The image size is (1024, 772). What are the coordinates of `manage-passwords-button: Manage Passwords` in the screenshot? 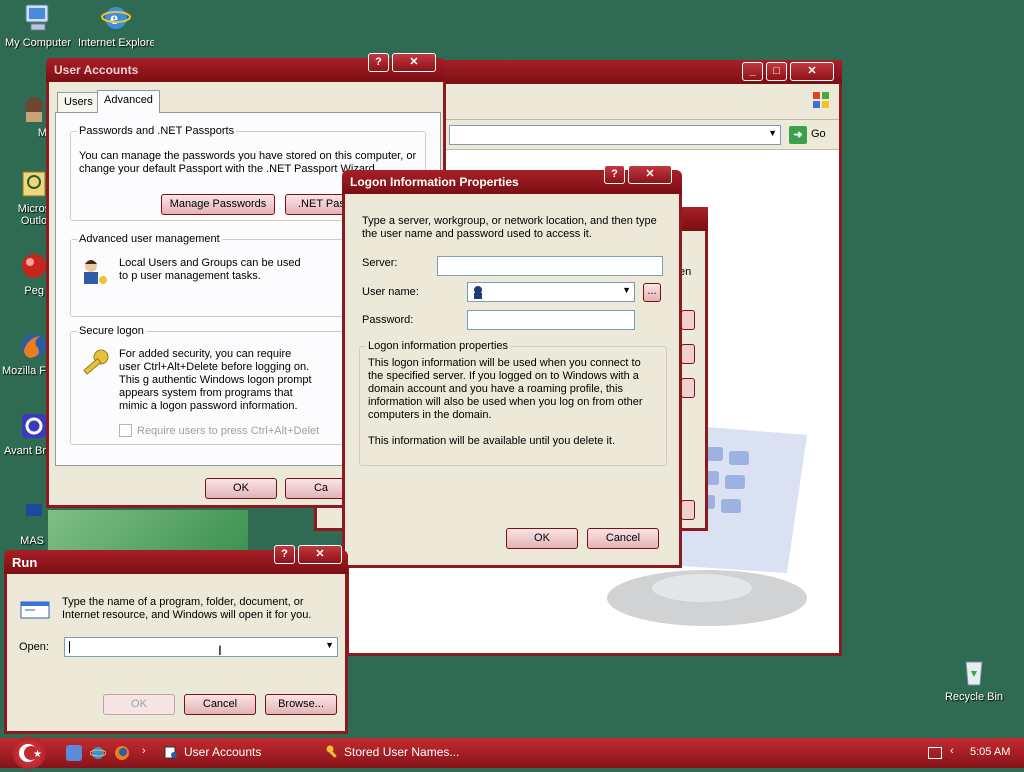 It's located at (218, 204).